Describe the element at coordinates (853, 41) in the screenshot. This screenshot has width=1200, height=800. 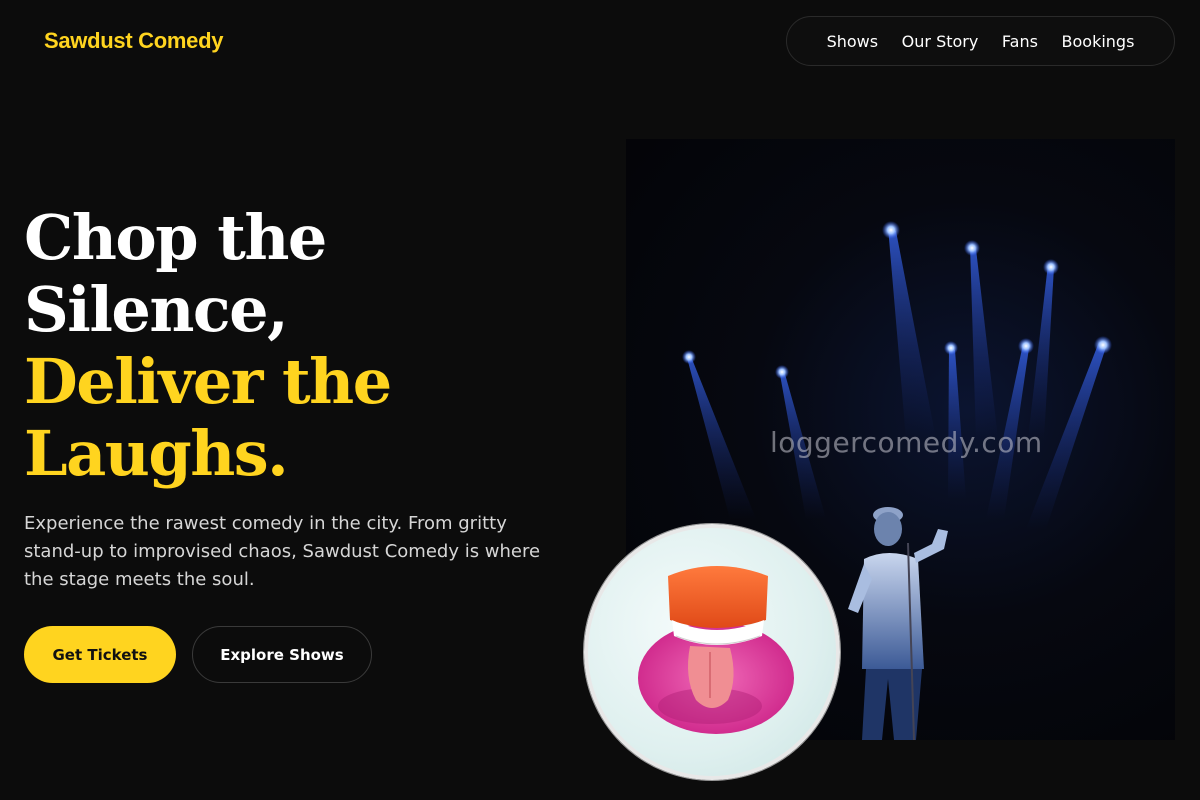
I see `nav-link-shows: Shows` at that location.